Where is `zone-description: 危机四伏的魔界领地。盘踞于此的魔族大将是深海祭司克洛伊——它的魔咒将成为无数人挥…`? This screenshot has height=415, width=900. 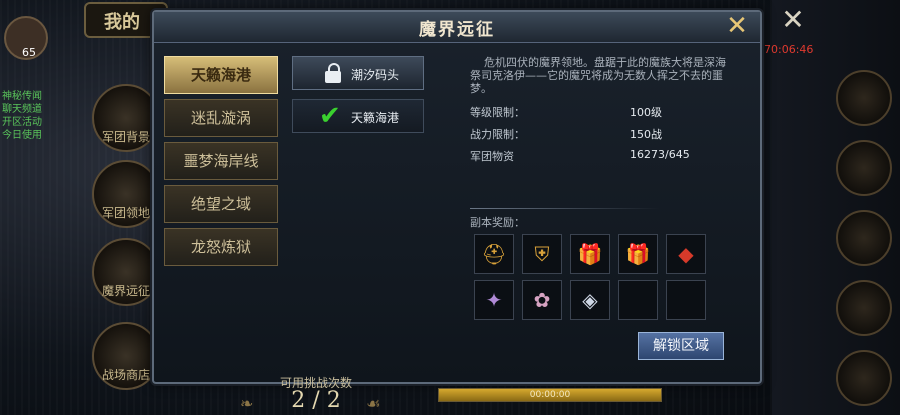
zone-description: 危机四伏的魔界领地。盘踞于此的魔族大将是深海祭司克洛伊——它的魔咒将成为无数人挥… is located at coordinates (598, 75).